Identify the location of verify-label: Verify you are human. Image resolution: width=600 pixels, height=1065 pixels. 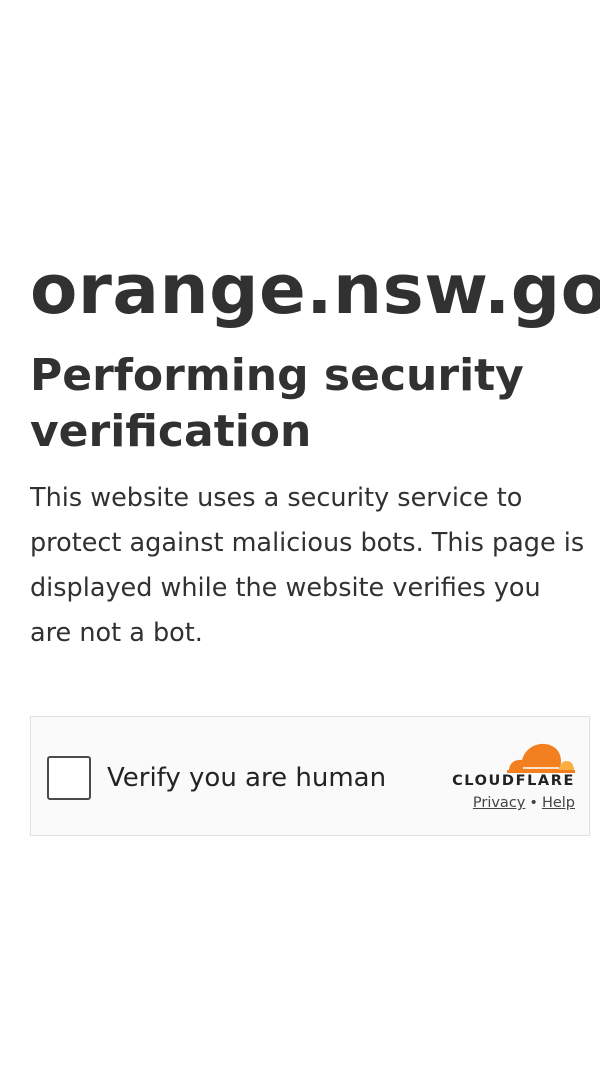
(246, 778).